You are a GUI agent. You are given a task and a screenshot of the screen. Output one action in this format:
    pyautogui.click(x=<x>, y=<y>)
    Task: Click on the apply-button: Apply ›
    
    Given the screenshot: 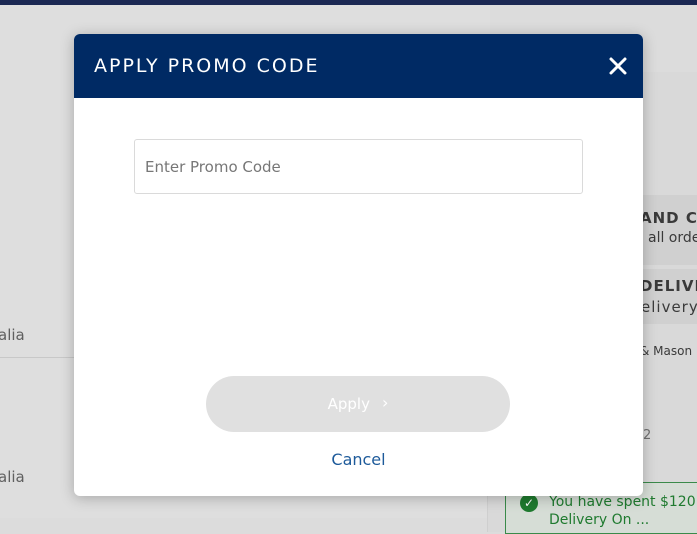 What is the action you would take?
    pyautogui.click(x=358, y=404)
    